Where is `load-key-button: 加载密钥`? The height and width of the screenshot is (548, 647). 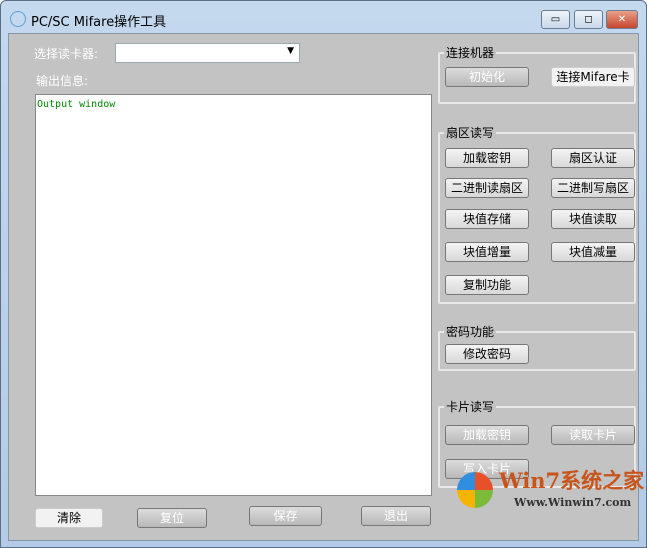 load-key-button: 加载密钥 is located at coordinates (487, 158).